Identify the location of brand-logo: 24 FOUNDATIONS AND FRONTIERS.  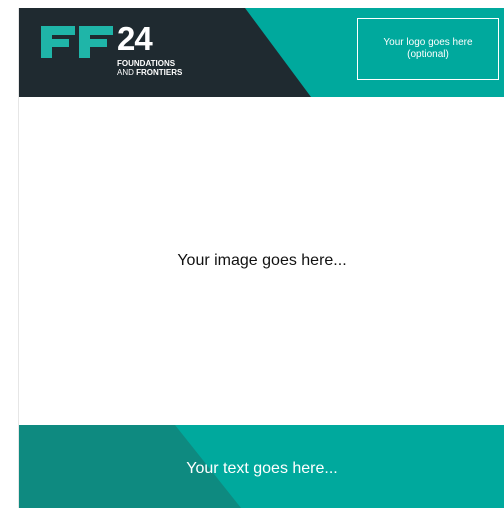
(121, 52).